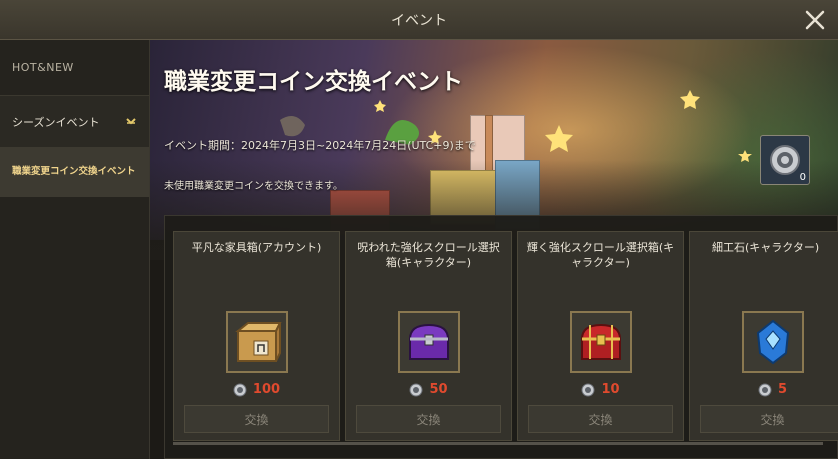 The width and height of the screenshot is (838, 459). I want to click on red-chest-icon, so click(601, 341).